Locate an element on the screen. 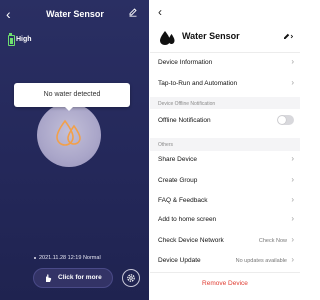 Image resolution: width=320 pixels, height=300 pixels. others-section-header: Others is located at coordinates (225, 144).